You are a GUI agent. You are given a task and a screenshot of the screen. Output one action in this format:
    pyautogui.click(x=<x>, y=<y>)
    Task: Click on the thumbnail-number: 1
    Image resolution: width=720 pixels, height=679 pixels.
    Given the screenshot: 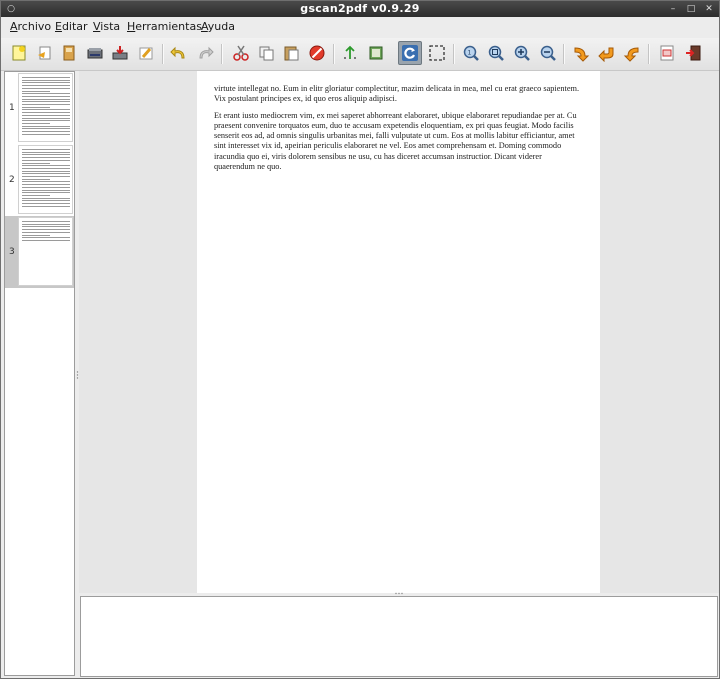 What is the action you would take?
    pyautogui.click(x=12, y=108)
    